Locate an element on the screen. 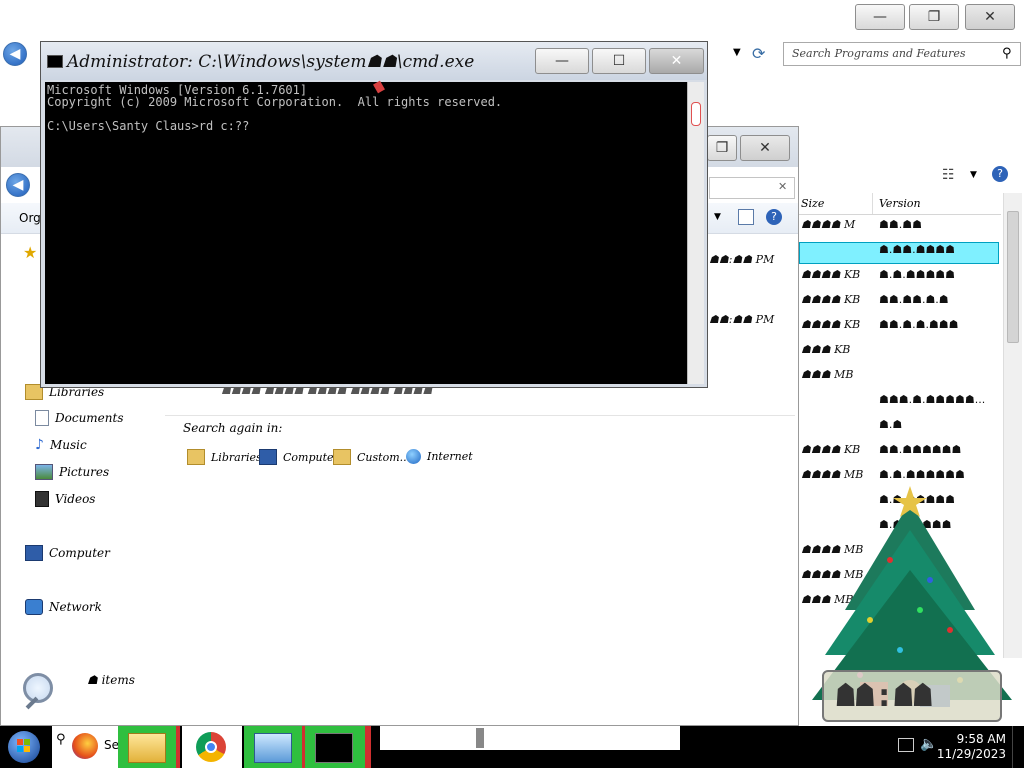  column-header-row: Size Version is located at coordinates (900, 204).